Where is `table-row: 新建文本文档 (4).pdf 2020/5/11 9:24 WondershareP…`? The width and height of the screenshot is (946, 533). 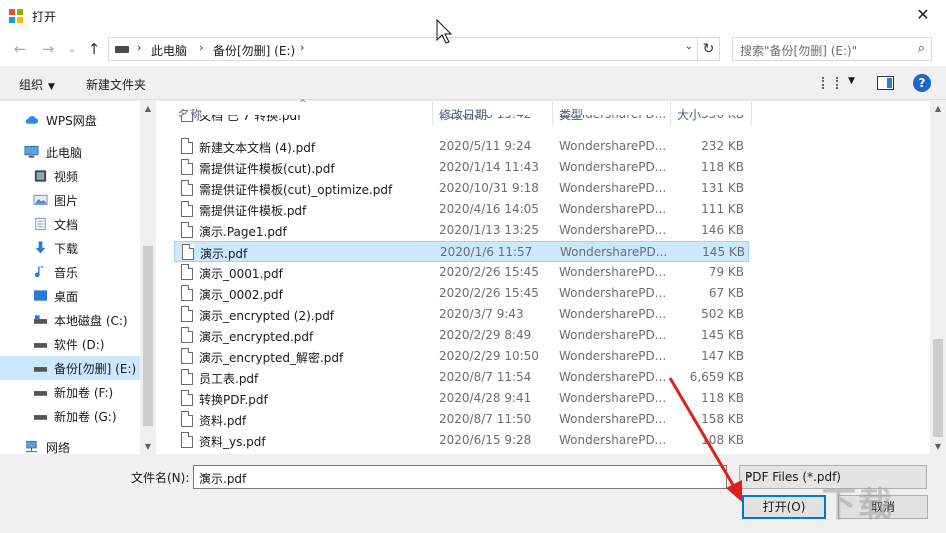 table-row: 新建文本文档 (4).pdf 2020/5/11 9:24 WondershareP… is located at coordinates (461, 146).